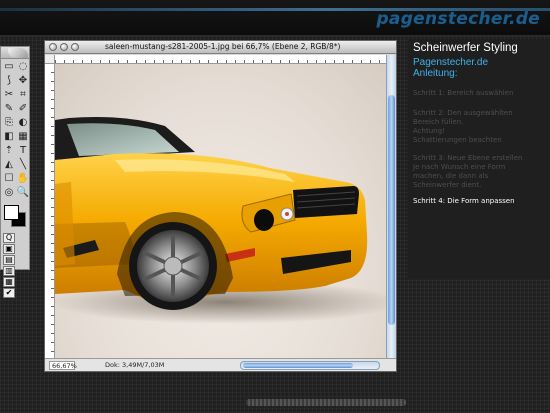 The image size is (550, 413). What do you see at coordinates (9, 179) in the screenshot?
I see `shape-tool-icon: ☐` at bounding box center [9, 179].